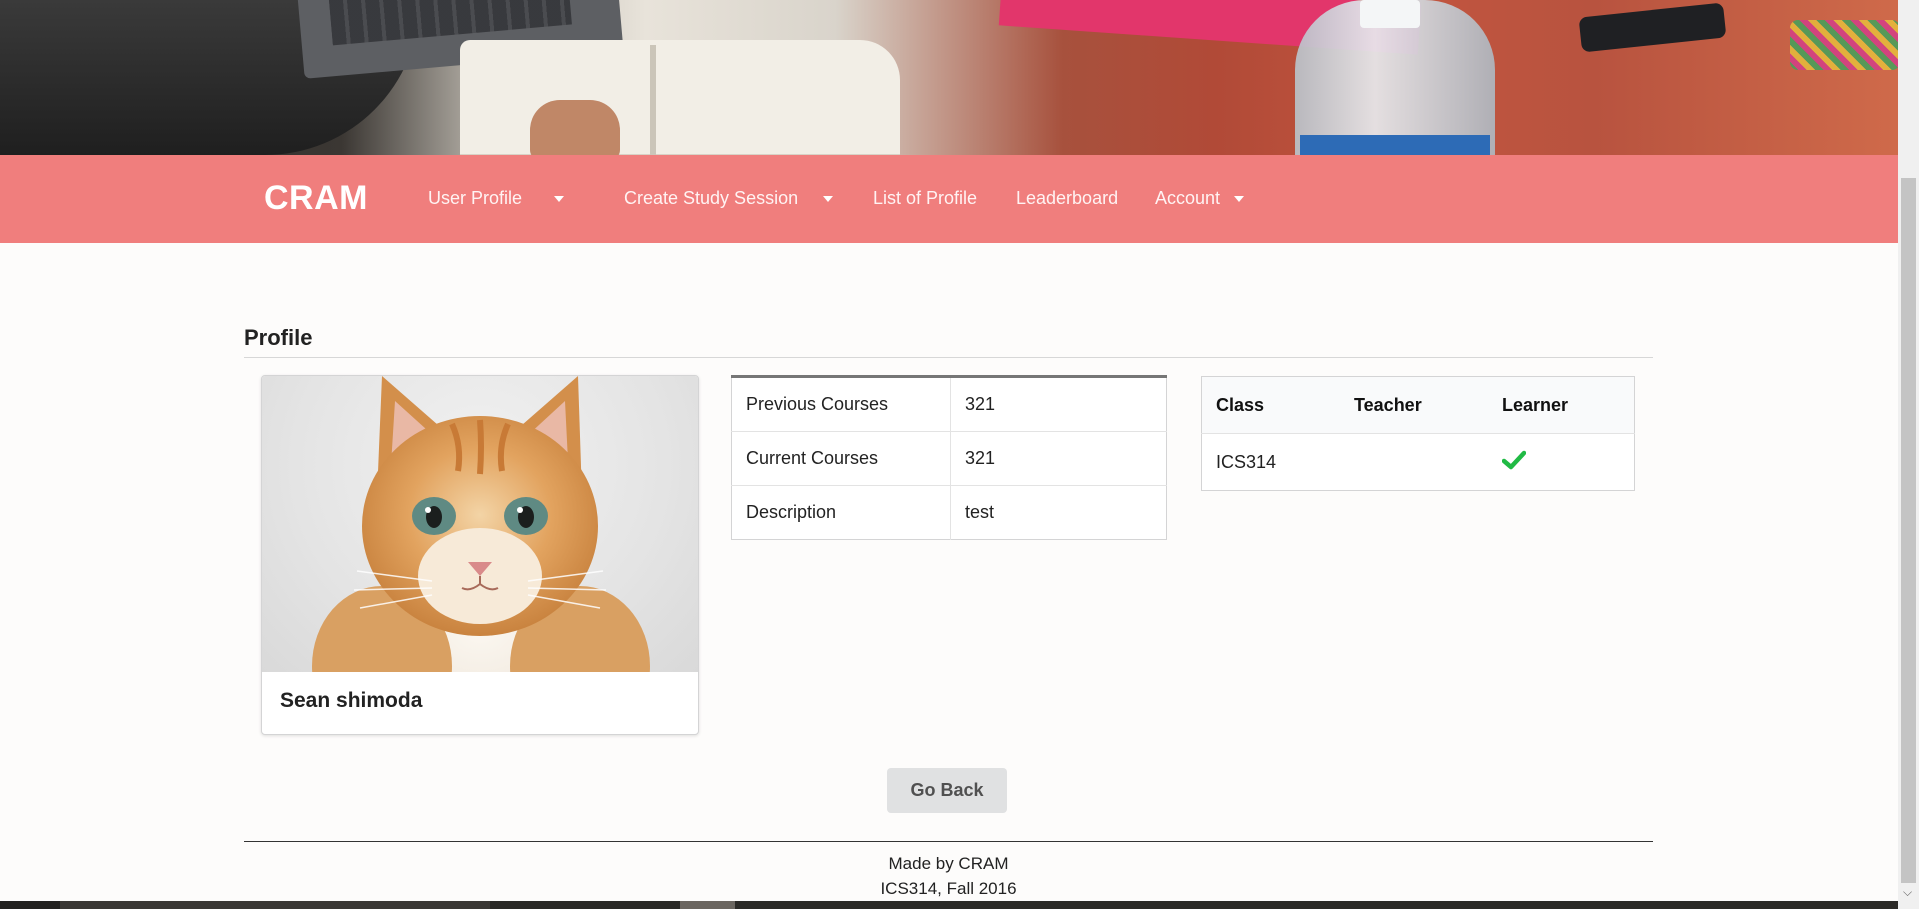 This screenshot has width=1919, height=909. What do you see at coordinates (1067, 198) in the screenshot?
I see `nav-item-leaderboard: Leaderboard` at bounding box center [1067, 198].